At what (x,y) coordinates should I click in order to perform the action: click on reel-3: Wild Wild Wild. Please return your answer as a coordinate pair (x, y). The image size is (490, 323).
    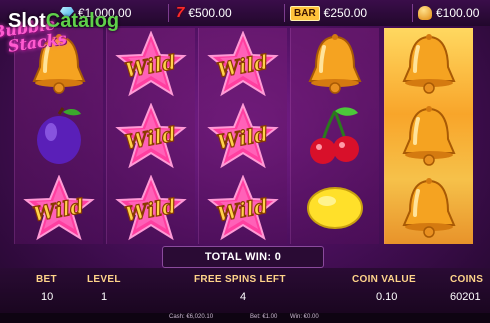
    Looking at the image, I should click on (242, 136).